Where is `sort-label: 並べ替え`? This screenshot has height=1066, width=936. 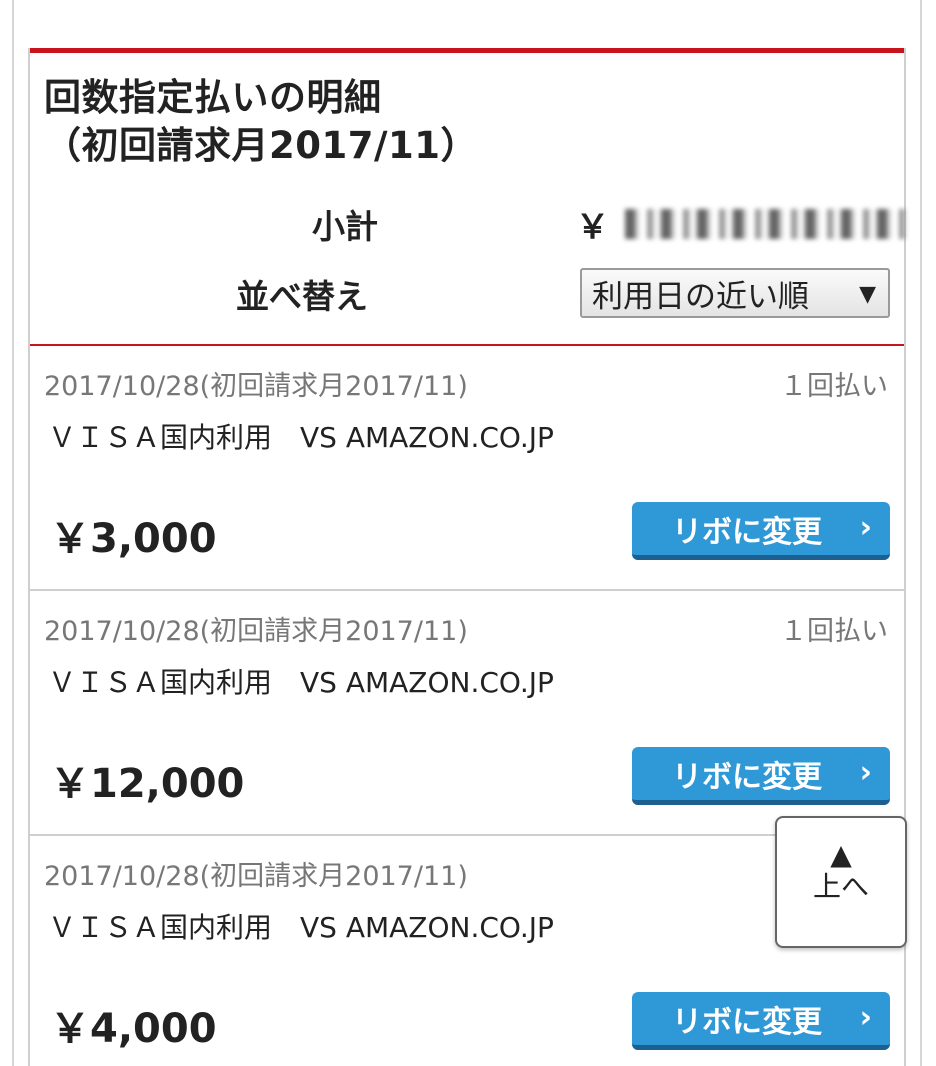
sort-label: 並べ替え is located at coordinates (302, 296).